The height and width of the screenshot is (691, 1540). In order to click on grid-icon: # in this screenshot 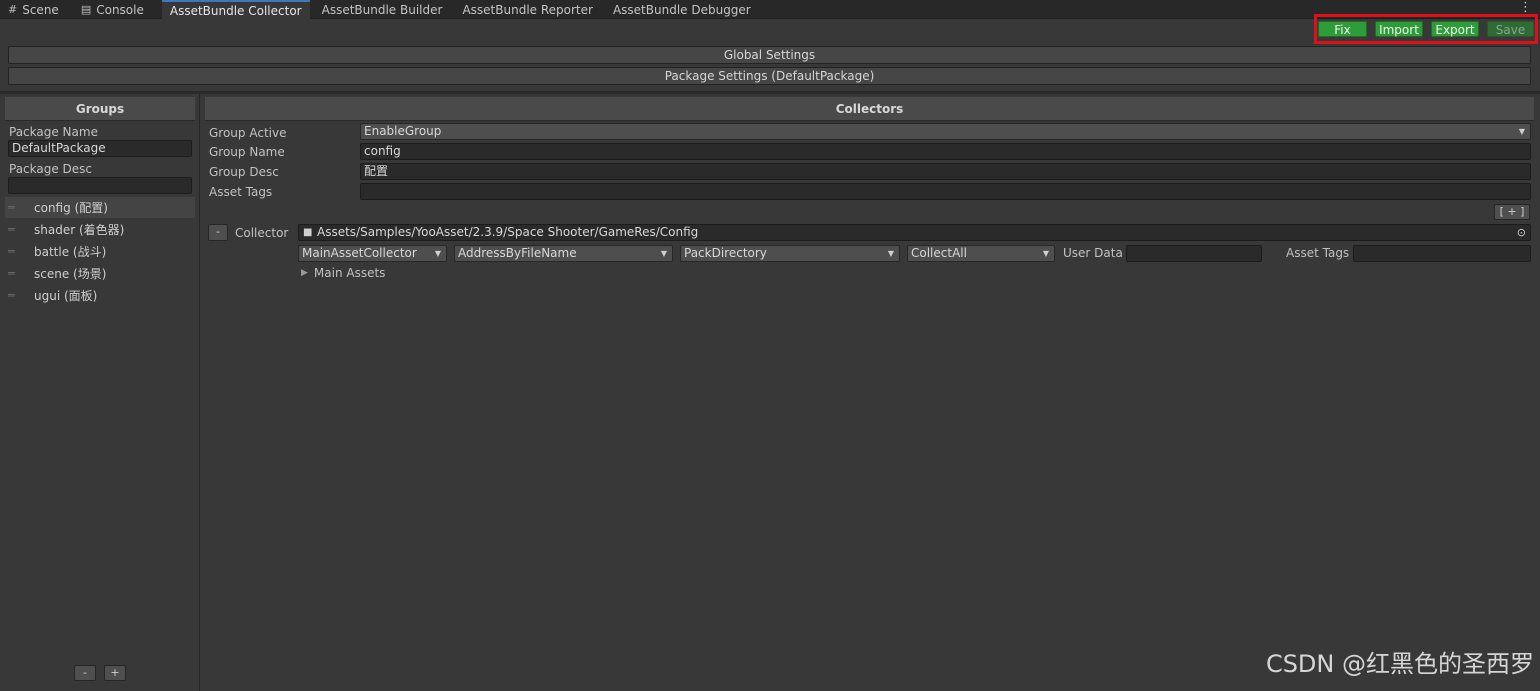, I will do `click(13, 9)`.